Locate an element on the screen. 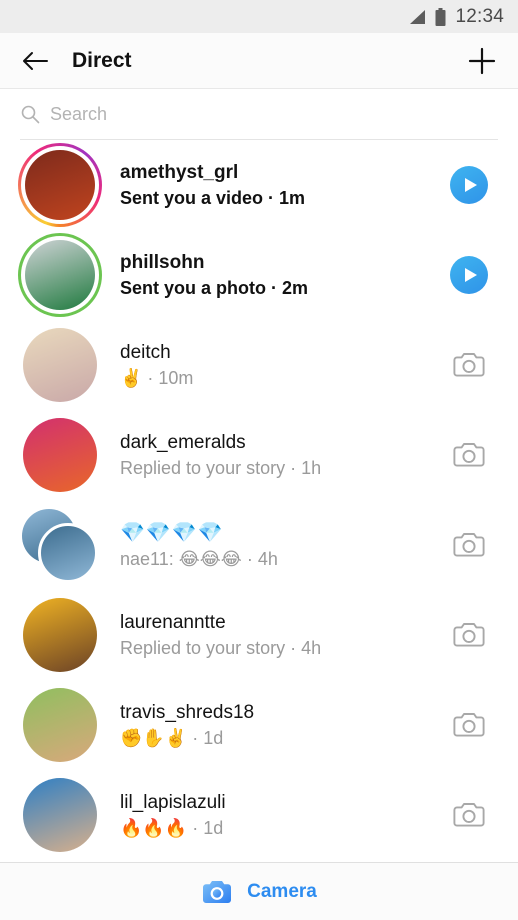 Image resolution: width=518 pixels, height=920 pixels. thread-preview: Replied to your story · 4h is located at coordinates (221, 647).